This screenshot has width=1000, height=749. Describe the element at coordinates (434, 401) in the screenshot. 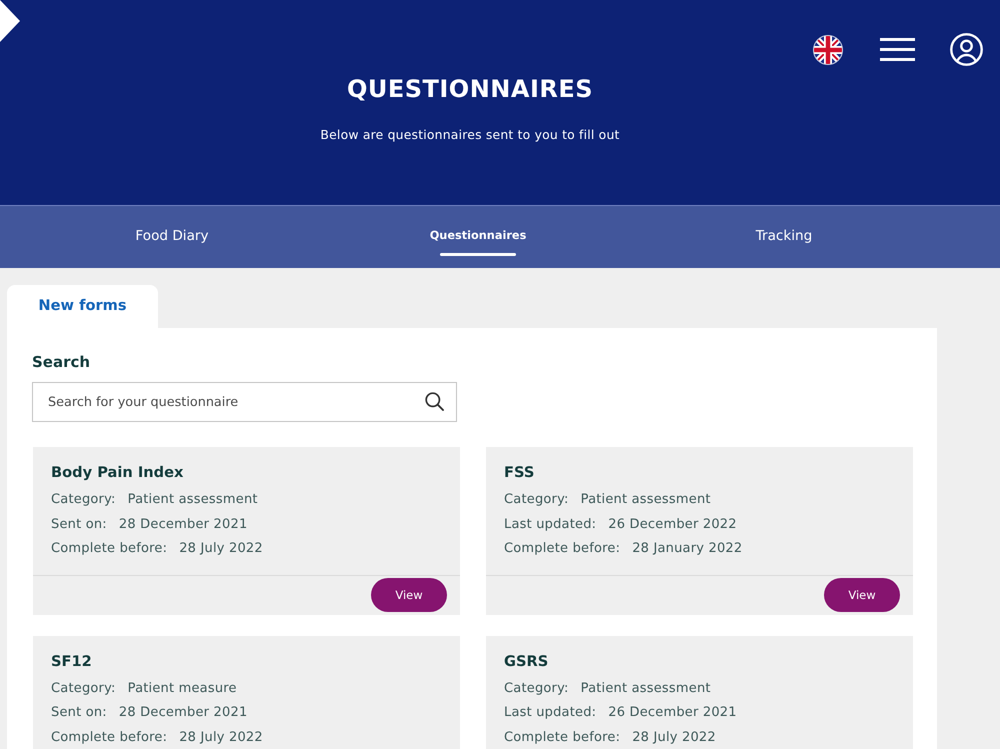

I see `search-icon` at that location.